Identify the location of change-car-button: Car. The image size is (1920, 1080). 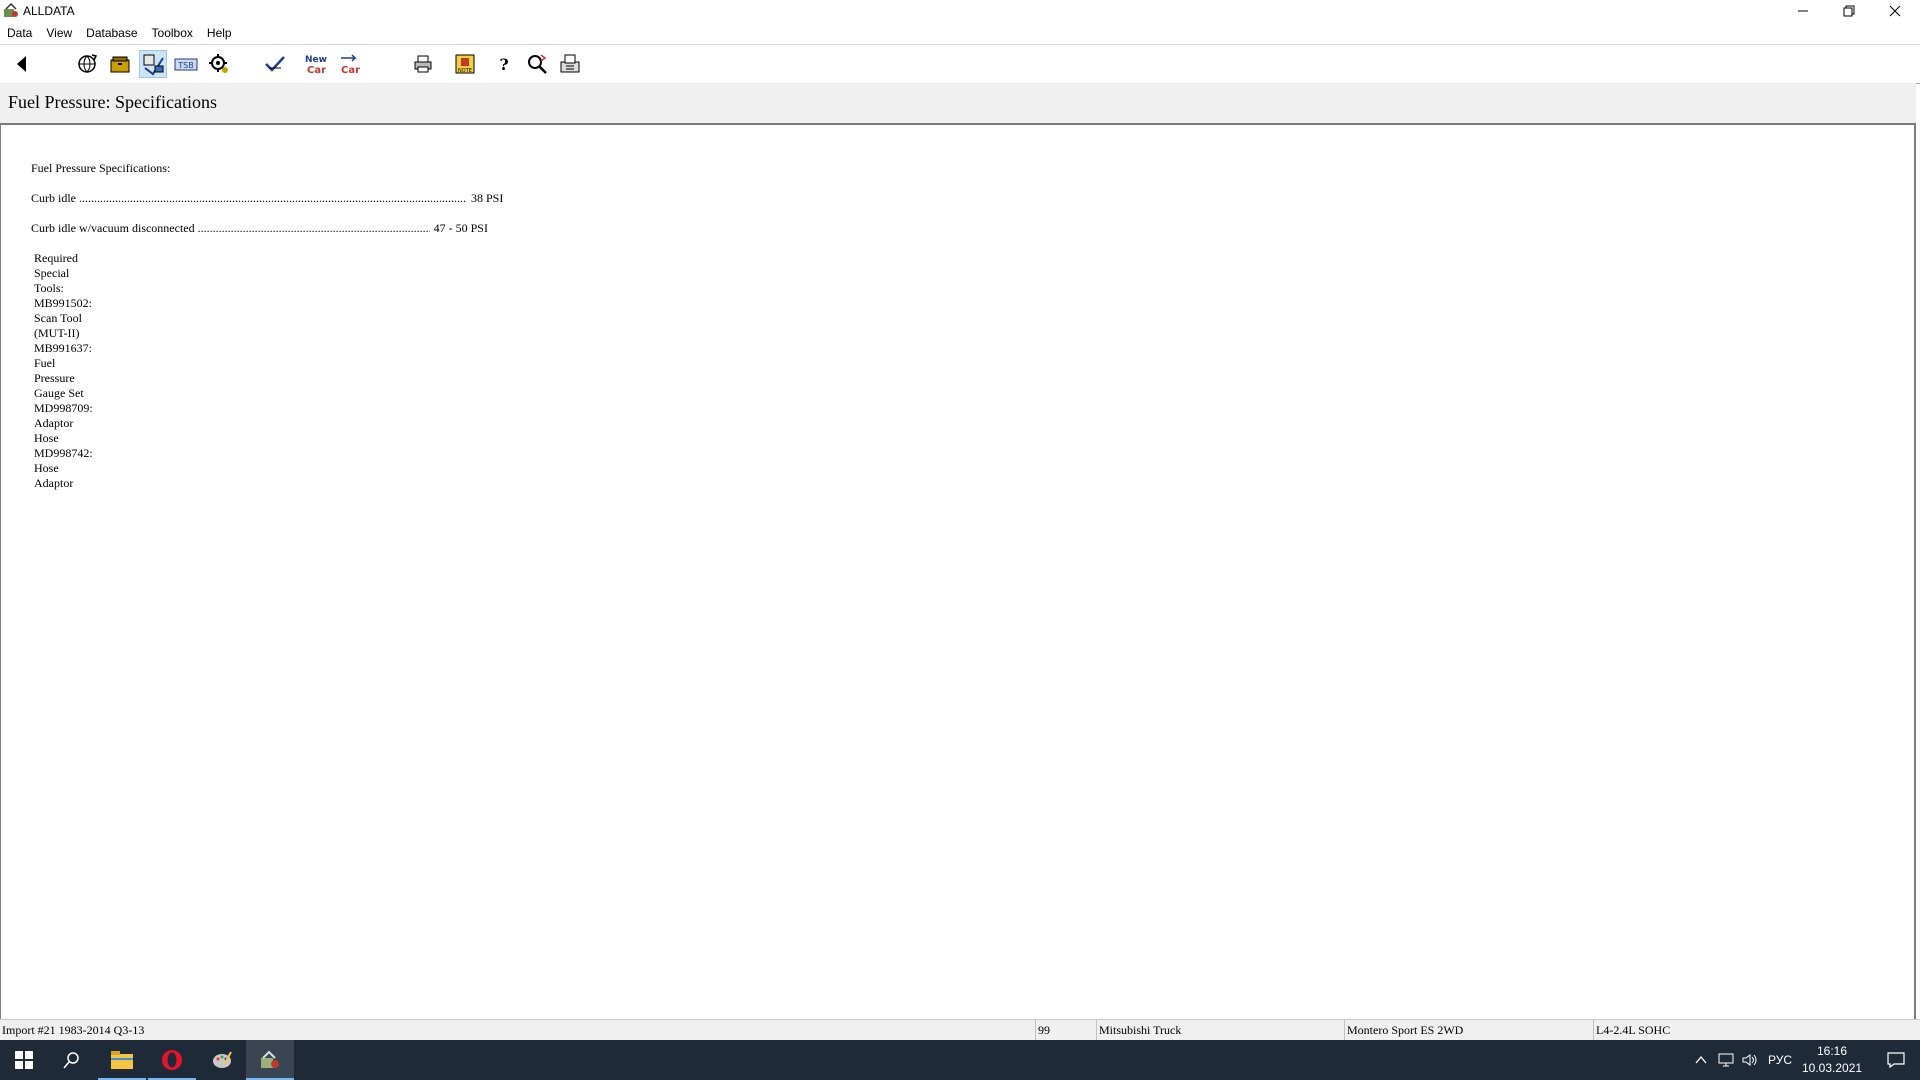
(350, 64).